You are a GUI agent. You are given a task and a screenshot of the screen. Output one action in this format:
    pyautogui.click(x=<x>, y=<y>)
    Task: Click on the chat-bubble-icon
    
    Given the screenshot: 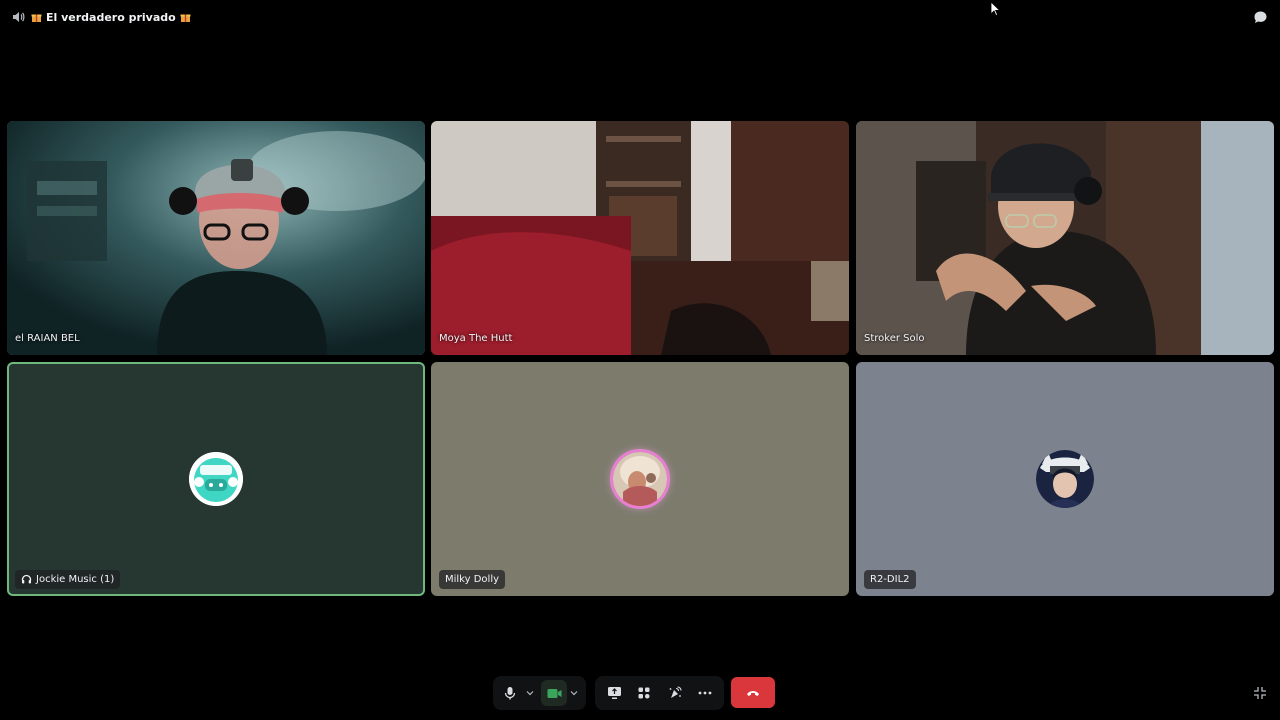 What is the action you would take?
    pyautogui.click(x=1260, y=17)
    